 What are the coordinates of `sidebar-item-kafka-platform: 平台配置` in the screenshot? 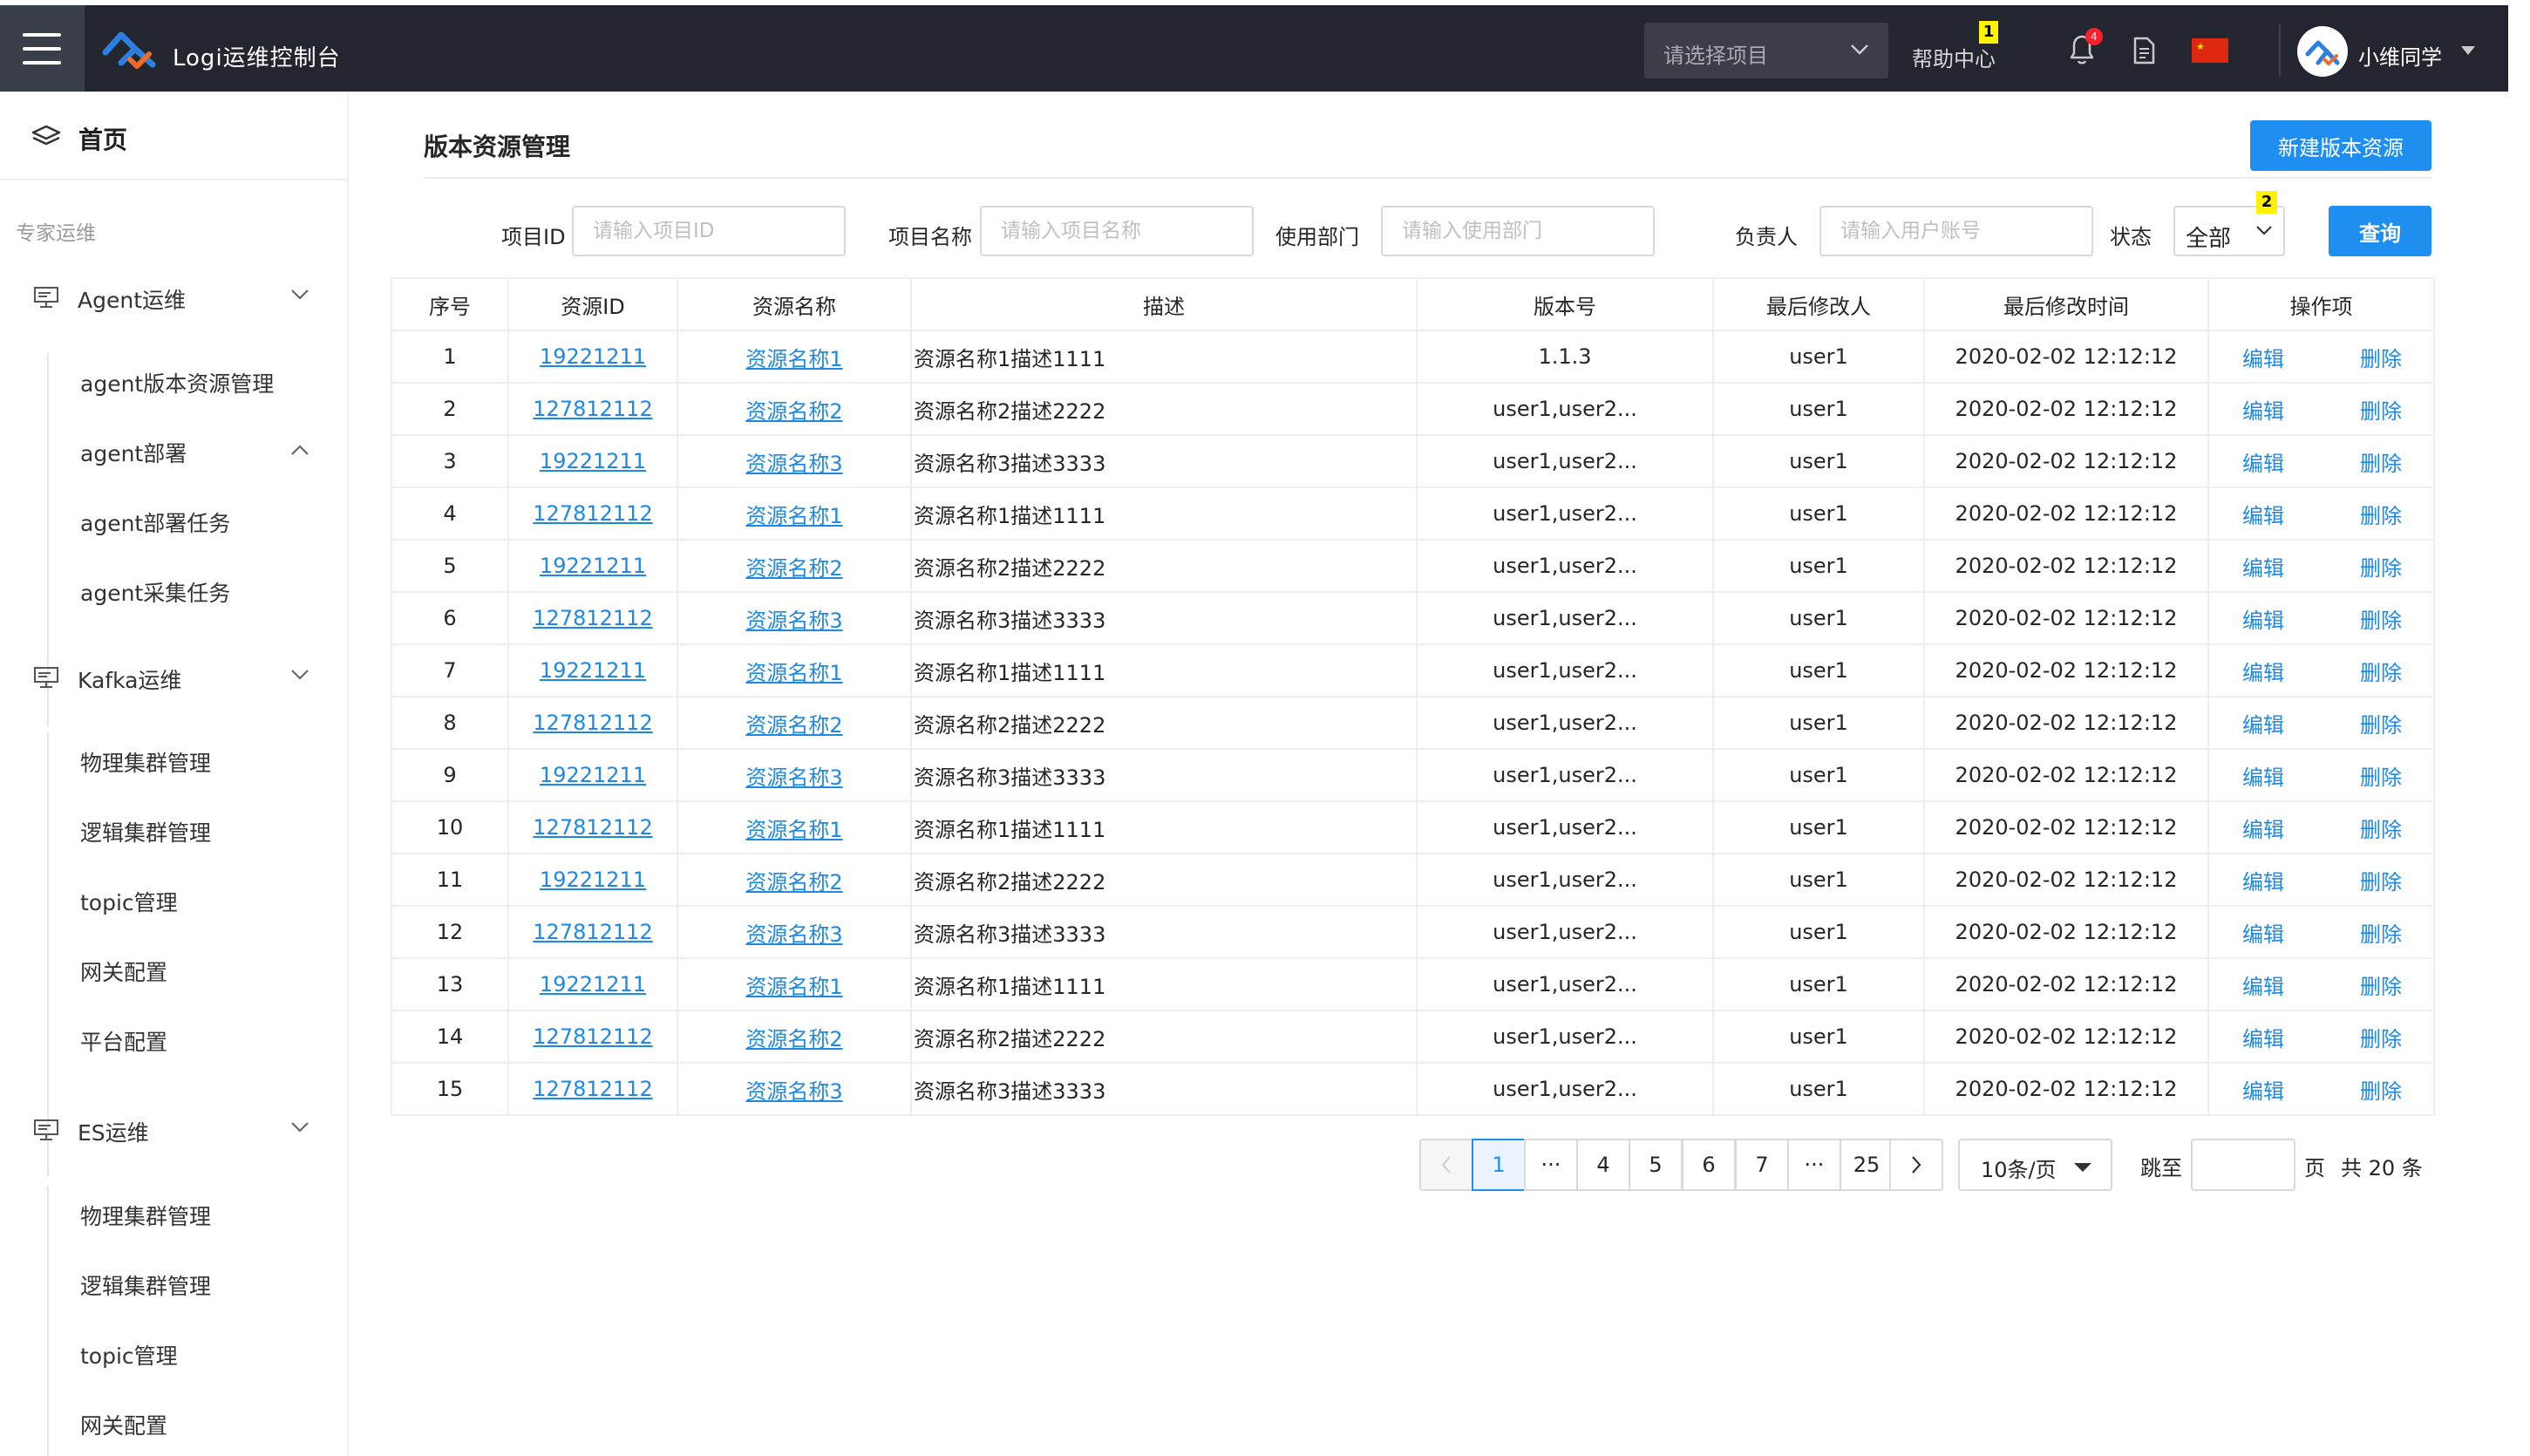 It's located at (123, 1042).